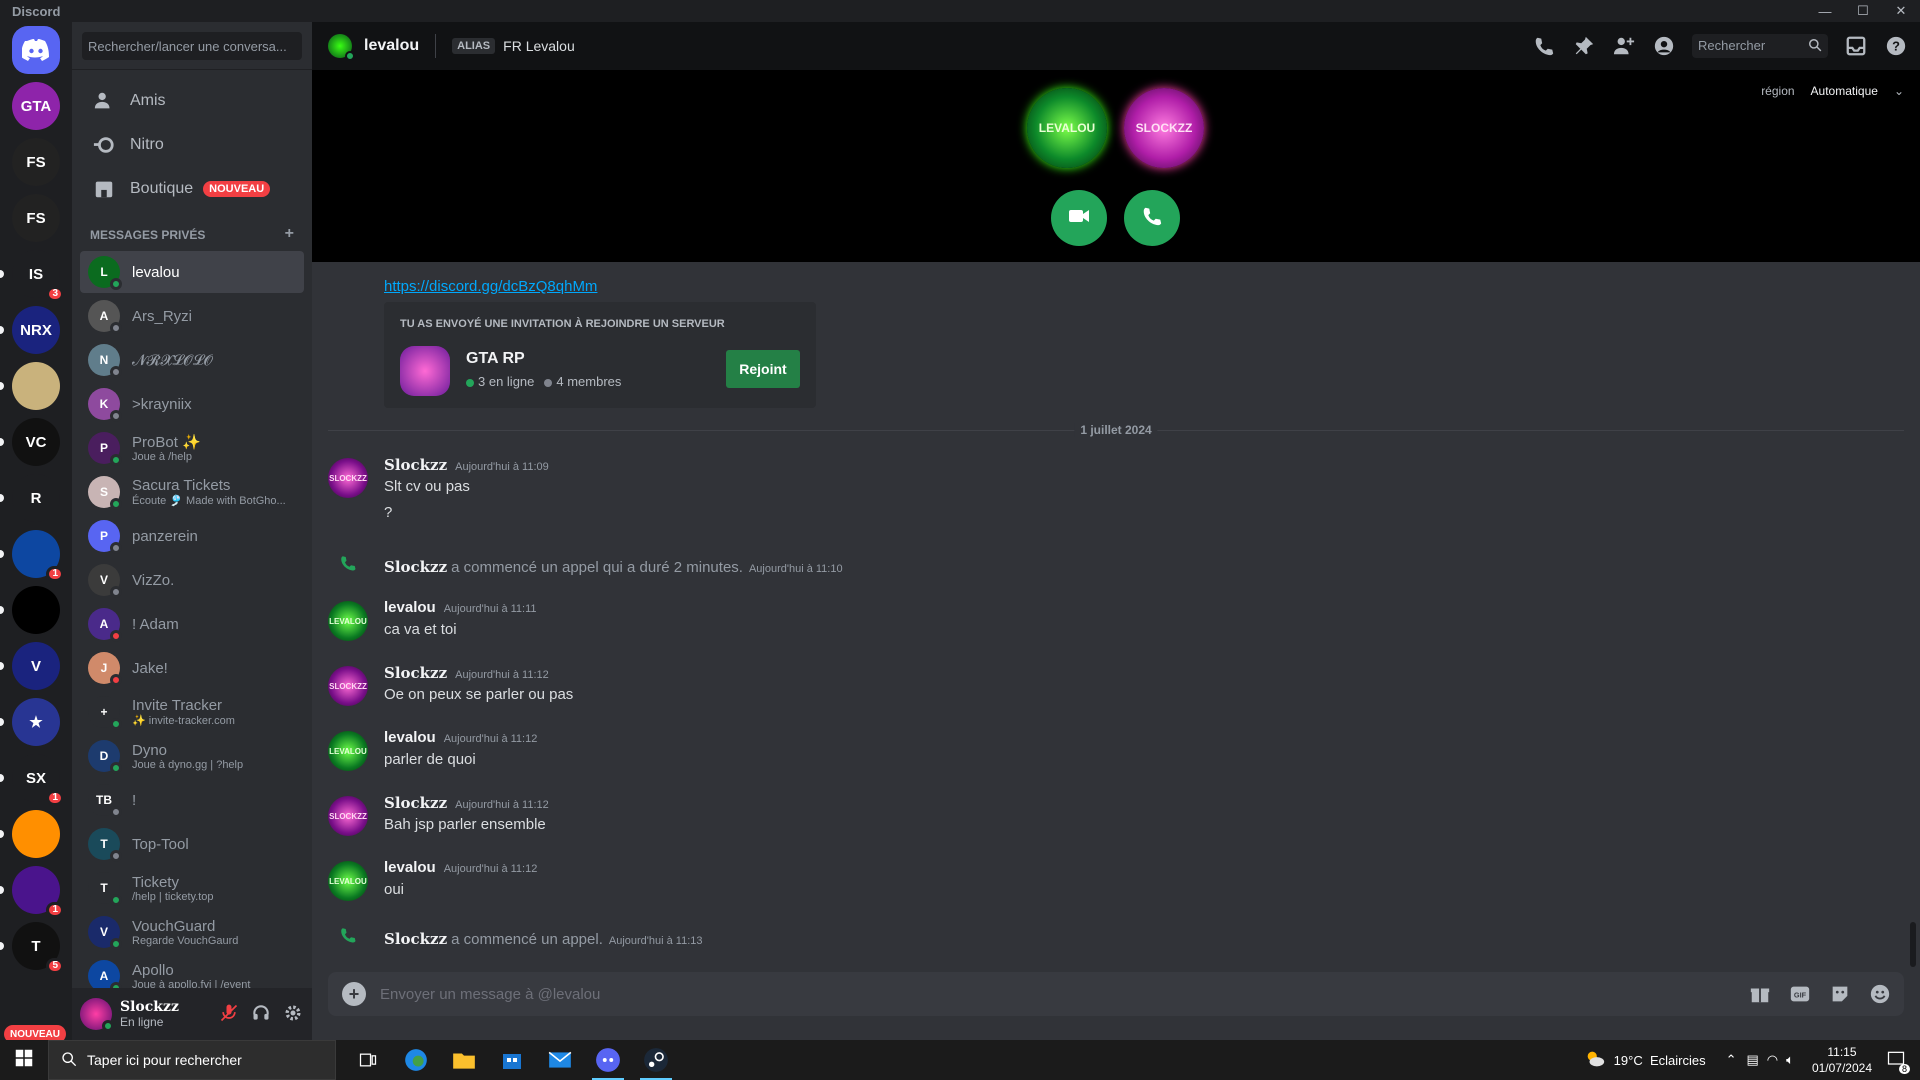 Image resolution: width=1920 pixels, height=1080 pixels. I want to click on settings-gear-icon, so click(293, 1013).